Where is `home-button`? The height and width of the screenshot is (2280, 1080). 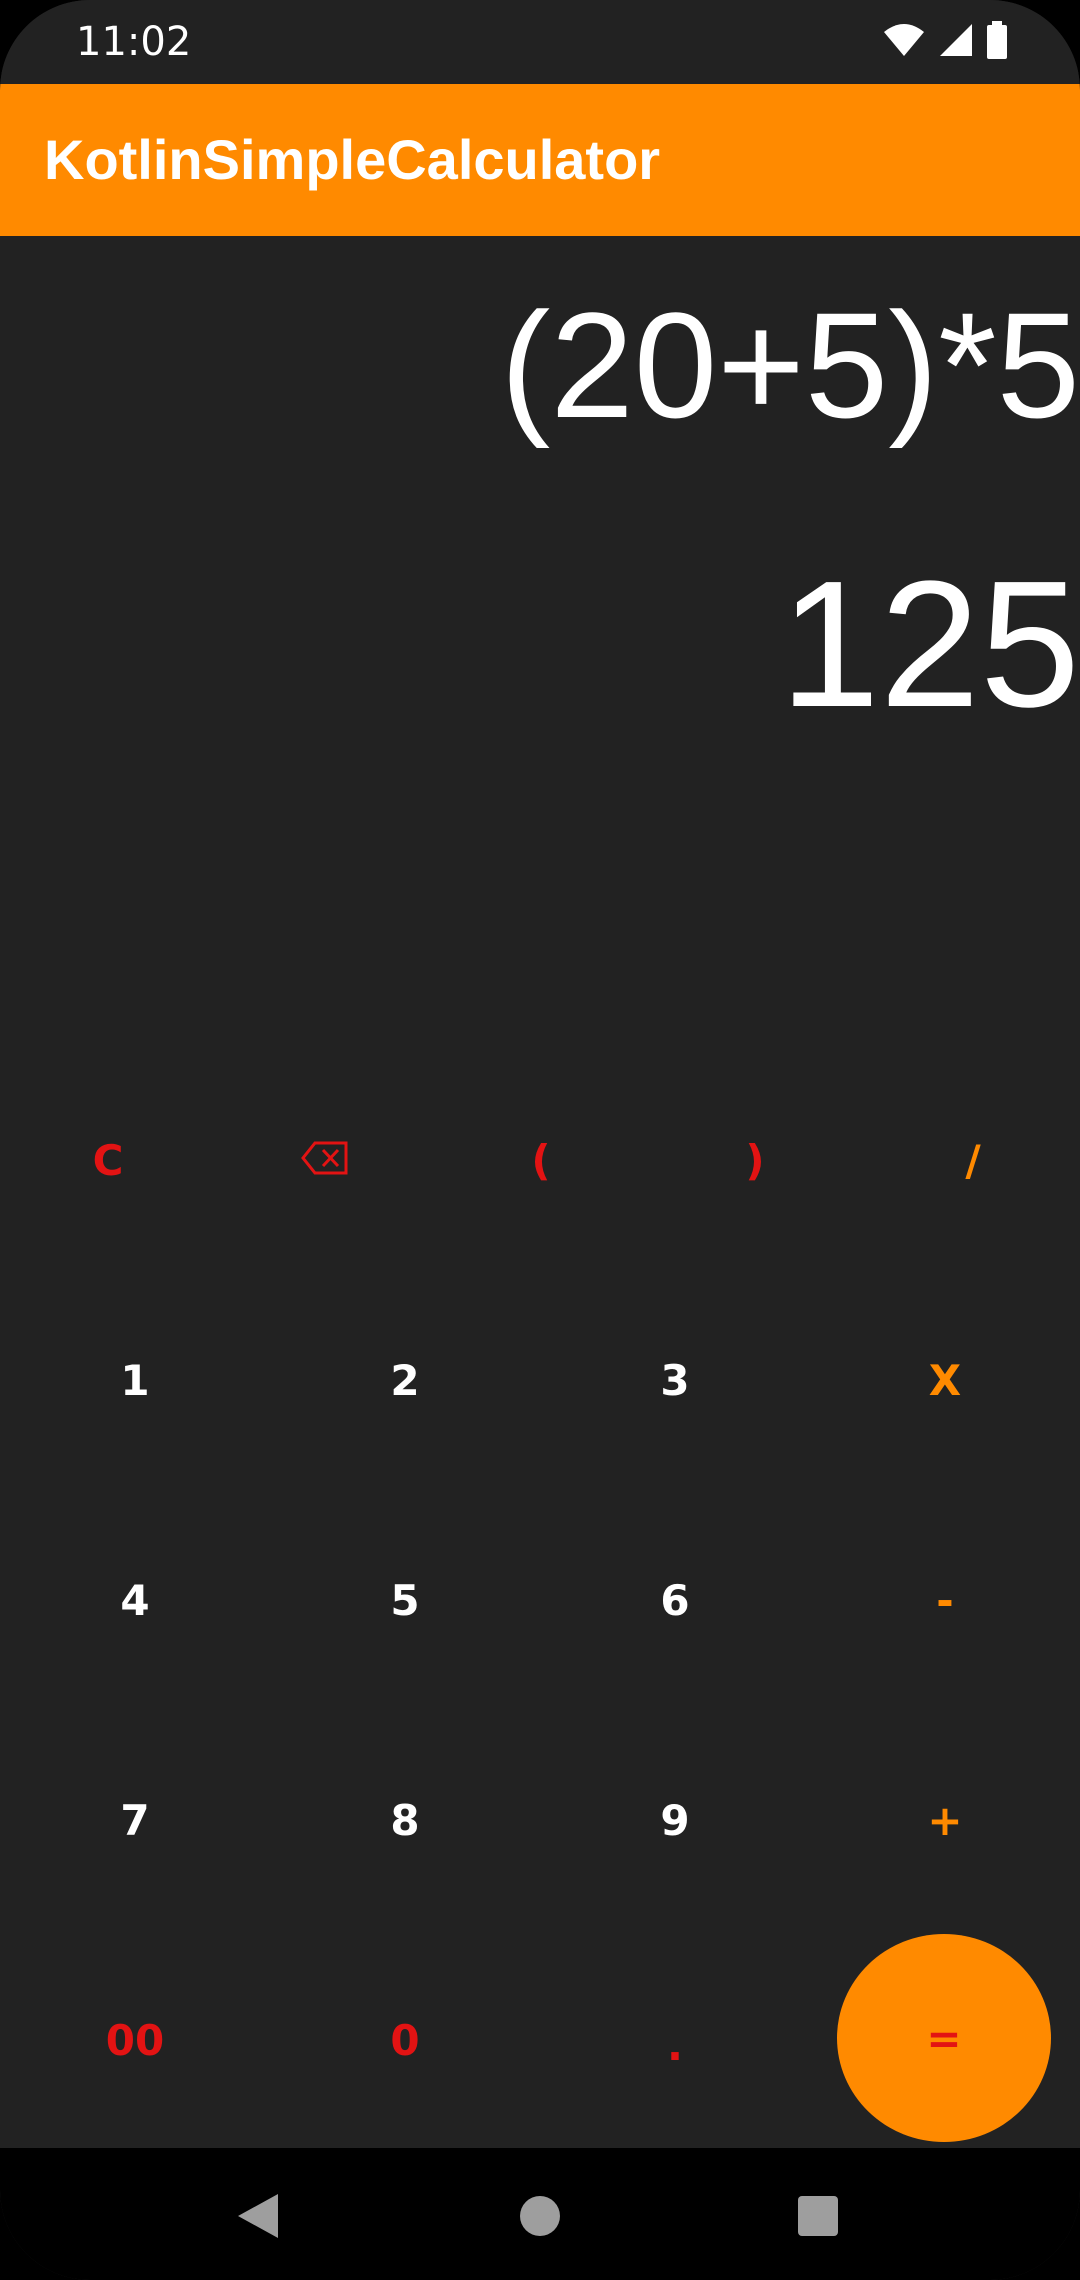
home-button is located at coordinates (540, 2218).